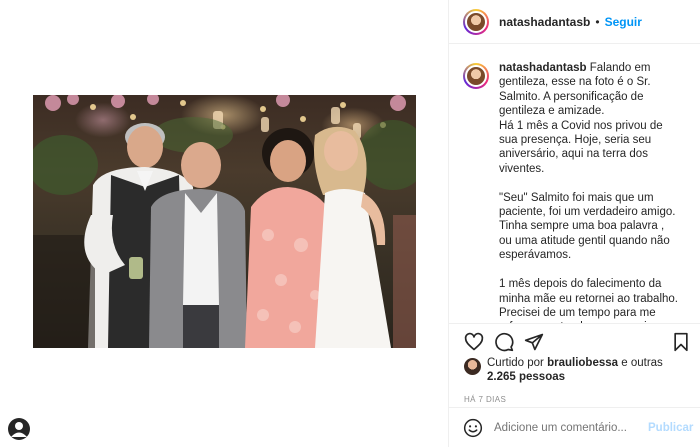 This screenshot has height=447, width=700. I want to click on liker-avatar, so click(472, 366).